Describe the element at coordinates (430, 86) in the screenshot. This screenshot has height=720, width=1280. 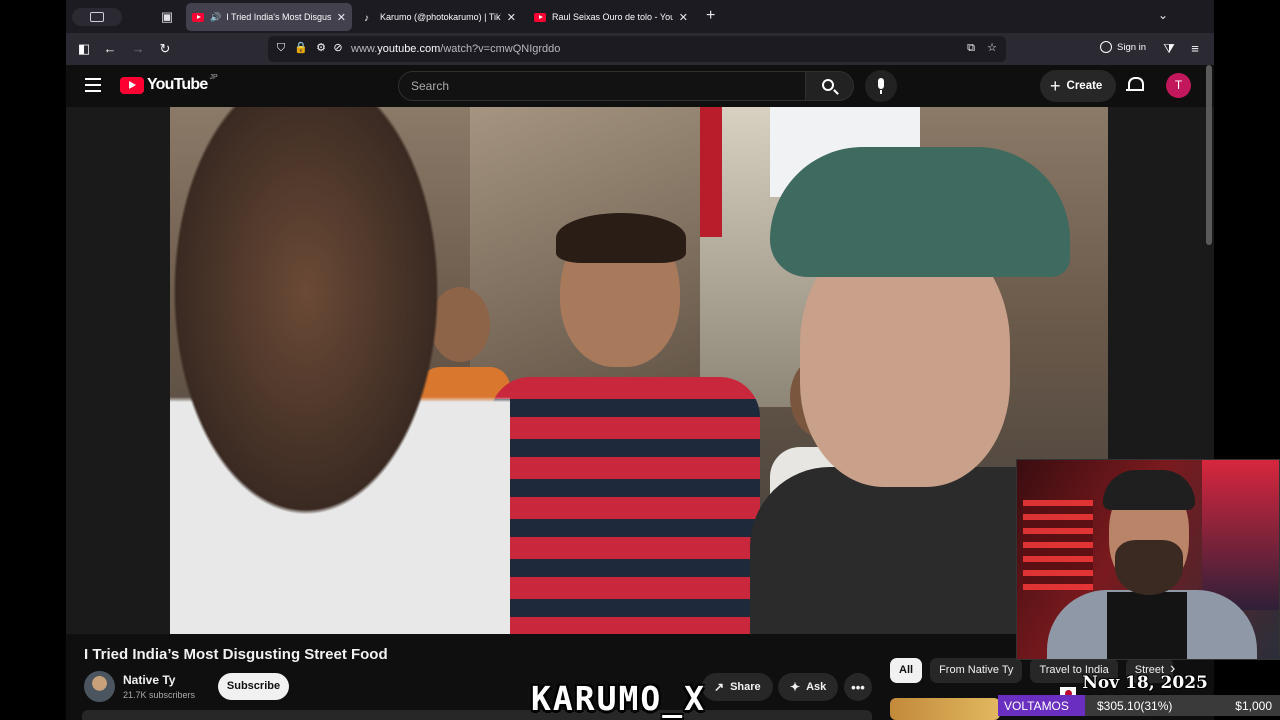
I see `search-placeholder: Search` at that location.